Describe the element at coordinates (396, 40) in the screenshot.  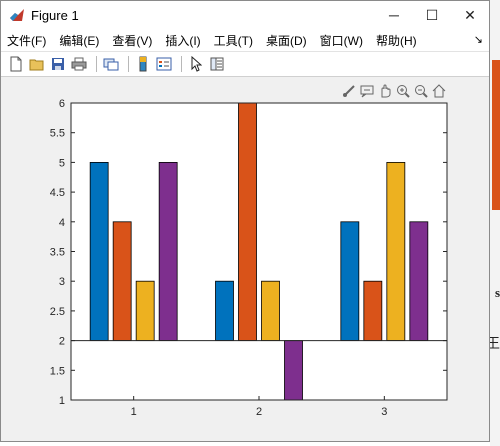
I see `menu-help: 帮助(H)` at that location.